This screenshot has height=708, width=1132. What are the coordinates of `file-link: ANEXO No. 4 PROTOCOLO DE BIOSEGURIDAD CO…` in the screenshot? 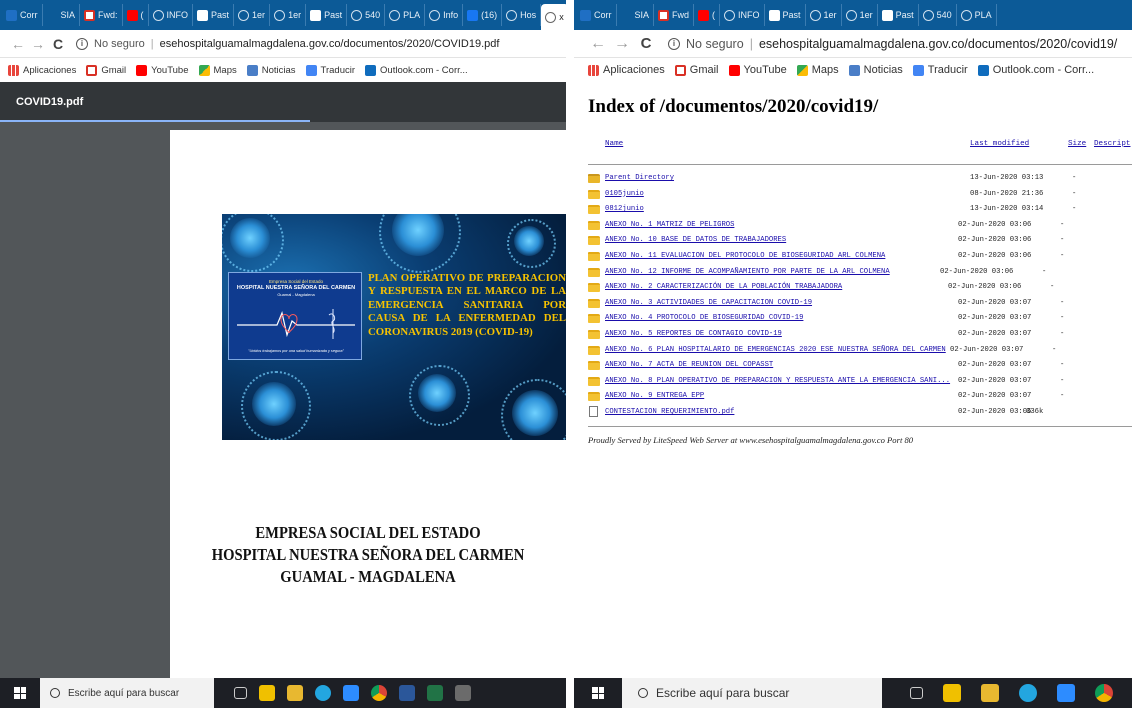 It's located at (704, 318).